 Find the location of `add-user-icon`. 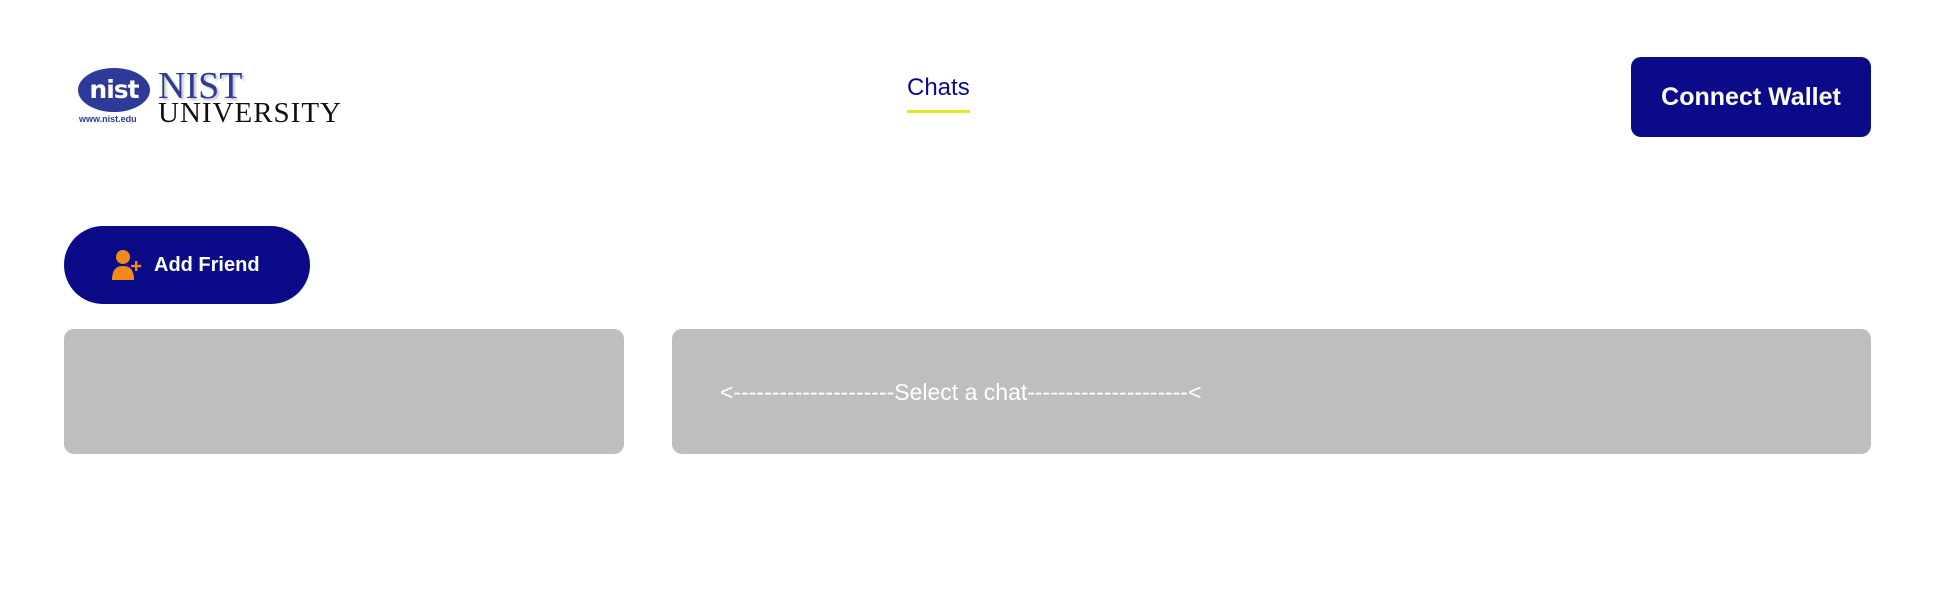

add-user-icon is located at coordinates (127, 265).